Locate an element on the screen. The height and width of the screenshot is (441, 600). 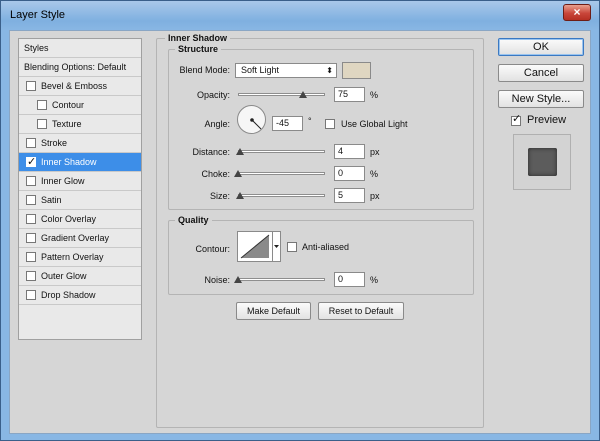
style-item-inner-shadow: Inner Shadow is located at coordinates (80, 162).